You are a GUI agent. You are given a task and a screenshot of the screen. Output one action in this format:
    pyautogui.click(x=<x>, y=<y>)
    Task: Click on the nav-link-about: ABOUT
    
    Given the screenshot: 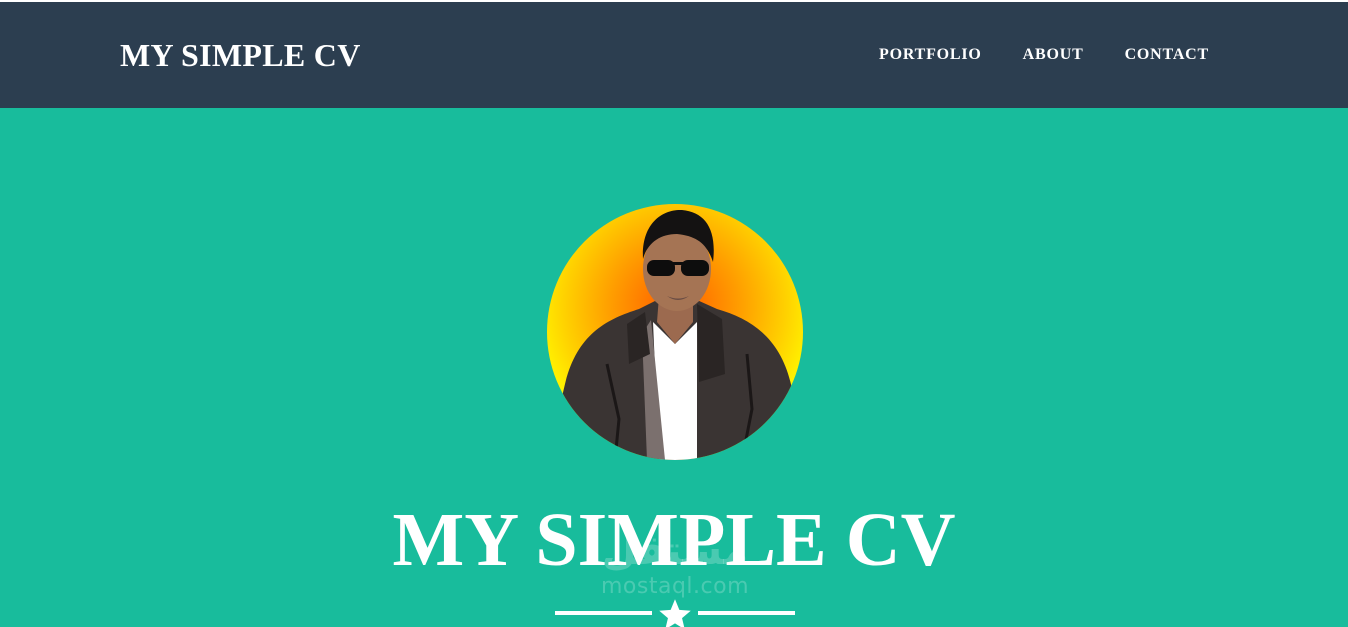 What is the action you would take?
    pyautogui.click(x=1053, y=55)
    